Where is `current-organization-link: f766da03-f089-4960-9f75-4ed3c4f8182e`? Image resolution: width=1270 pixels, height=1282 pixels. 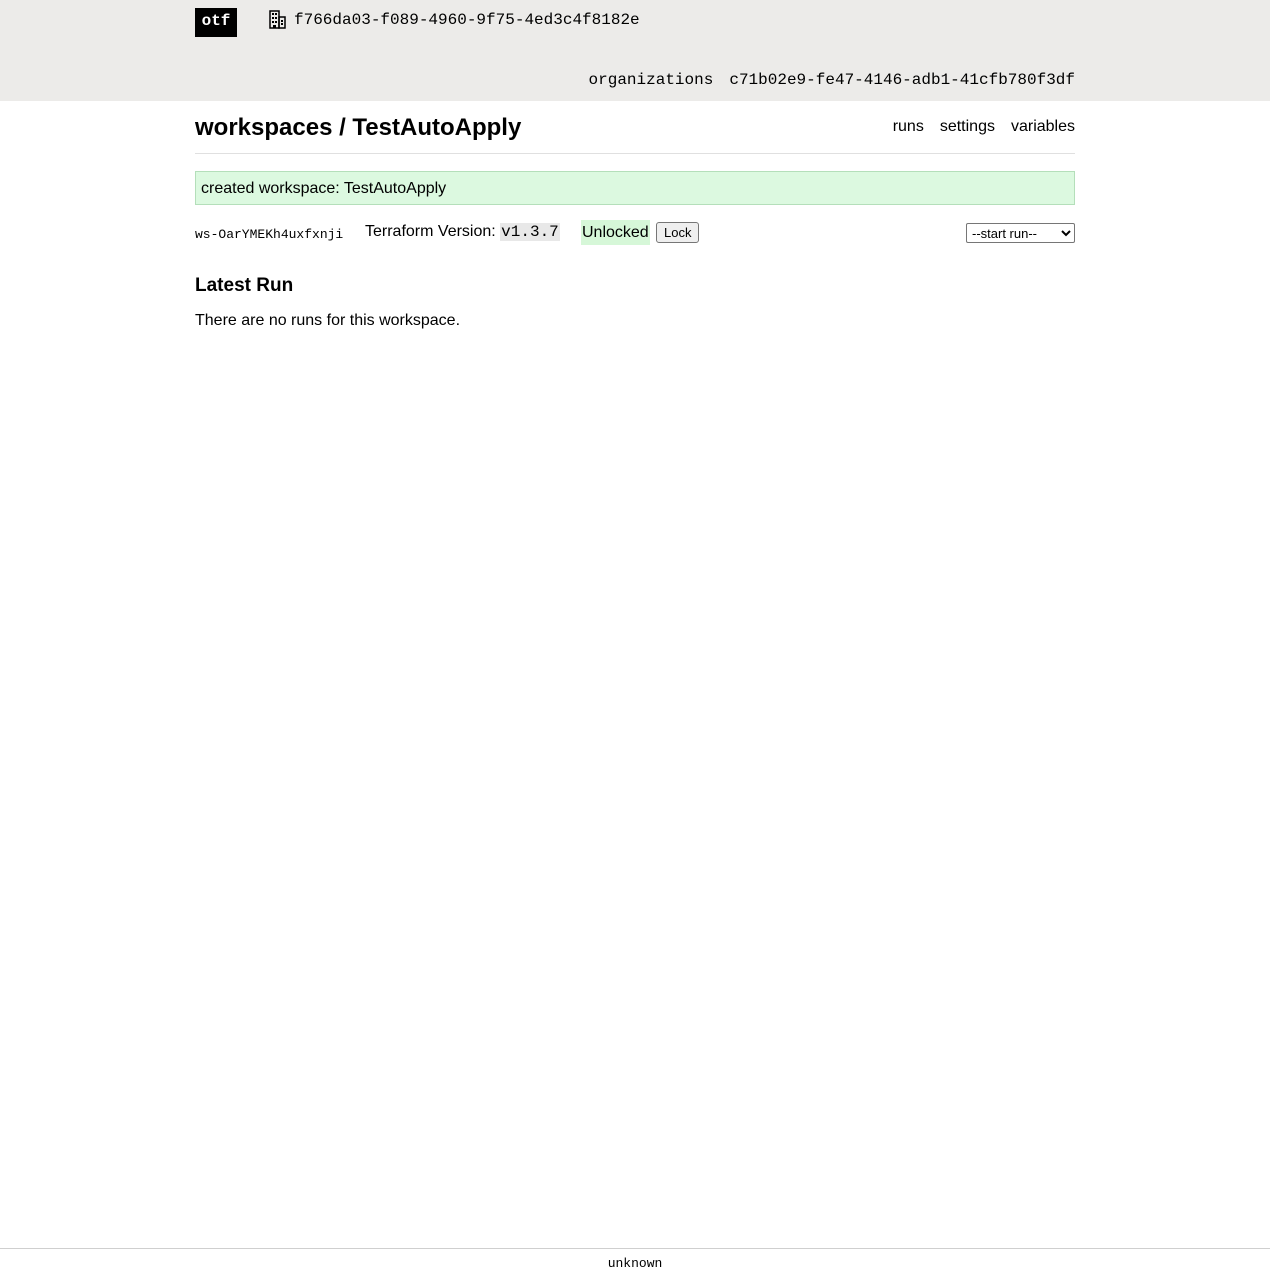 current-organization-link: f766da03-f089-4960-9f75-4ed3c4f8182e is located at coordinates (454, 19).